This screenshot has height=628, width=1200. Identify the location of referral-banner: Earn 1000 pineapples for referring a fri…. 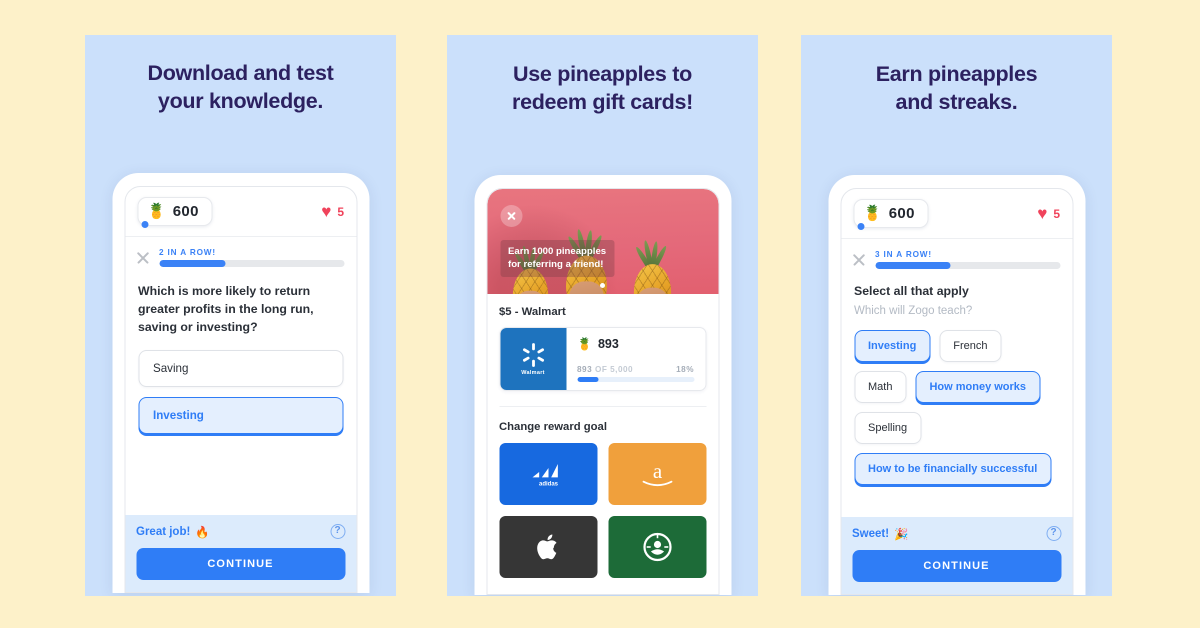
(602, 241).